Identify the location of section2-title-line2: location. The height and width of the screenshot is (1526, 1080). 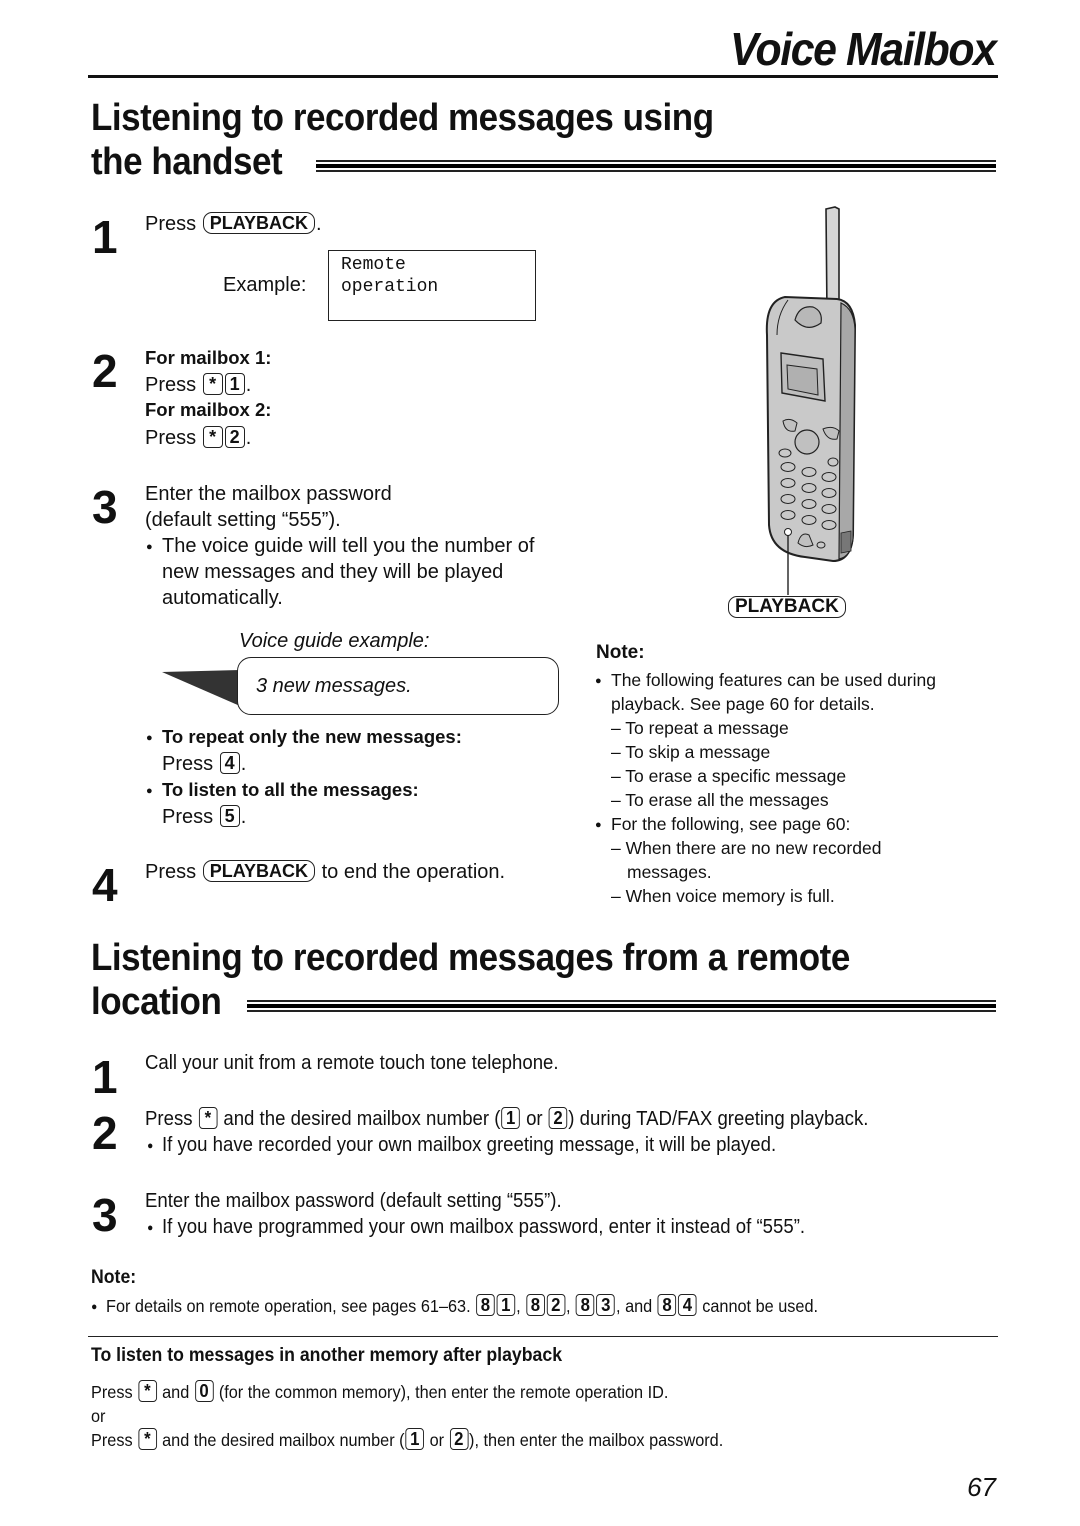
(156, 1002).